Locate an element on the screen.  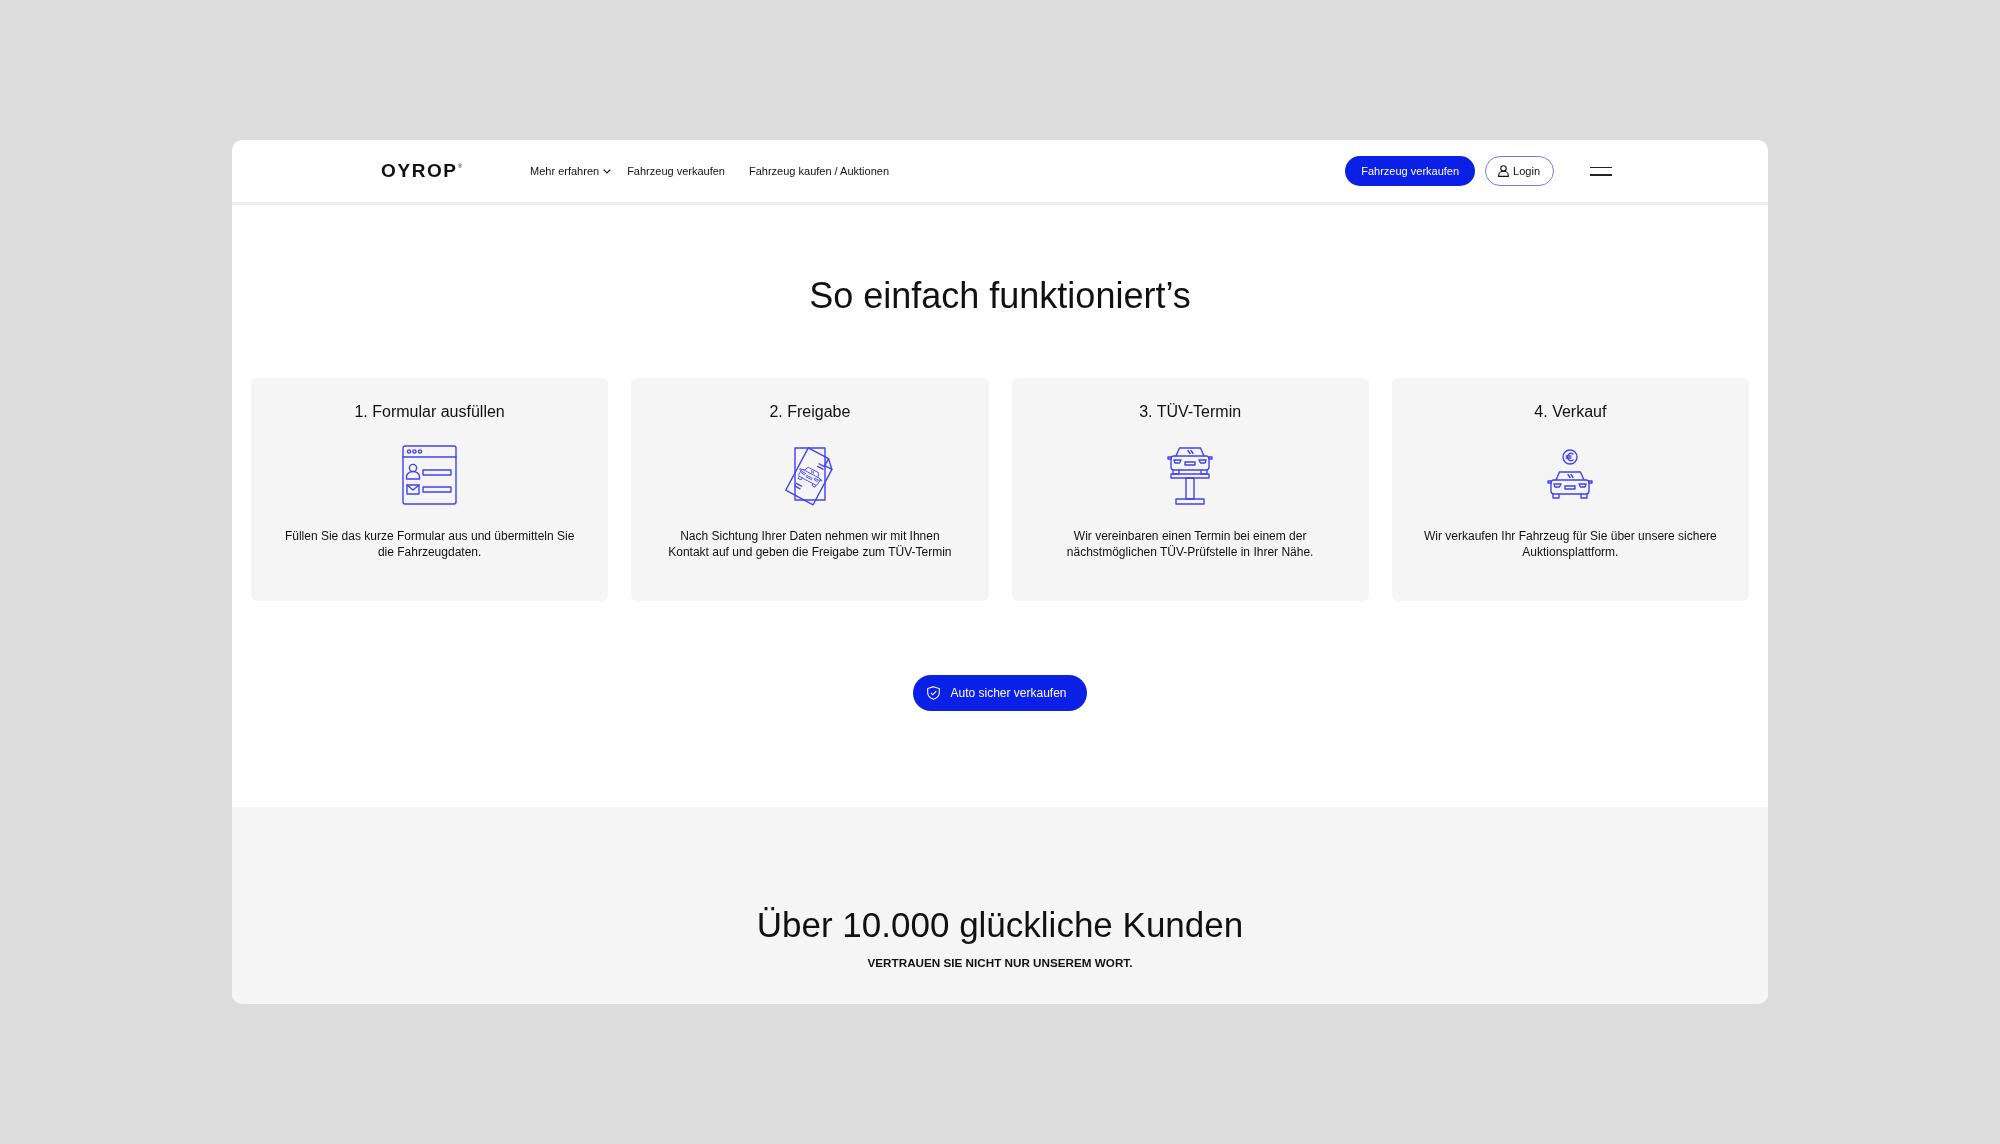
shield-check-icon is located at coordinates (934, 693).